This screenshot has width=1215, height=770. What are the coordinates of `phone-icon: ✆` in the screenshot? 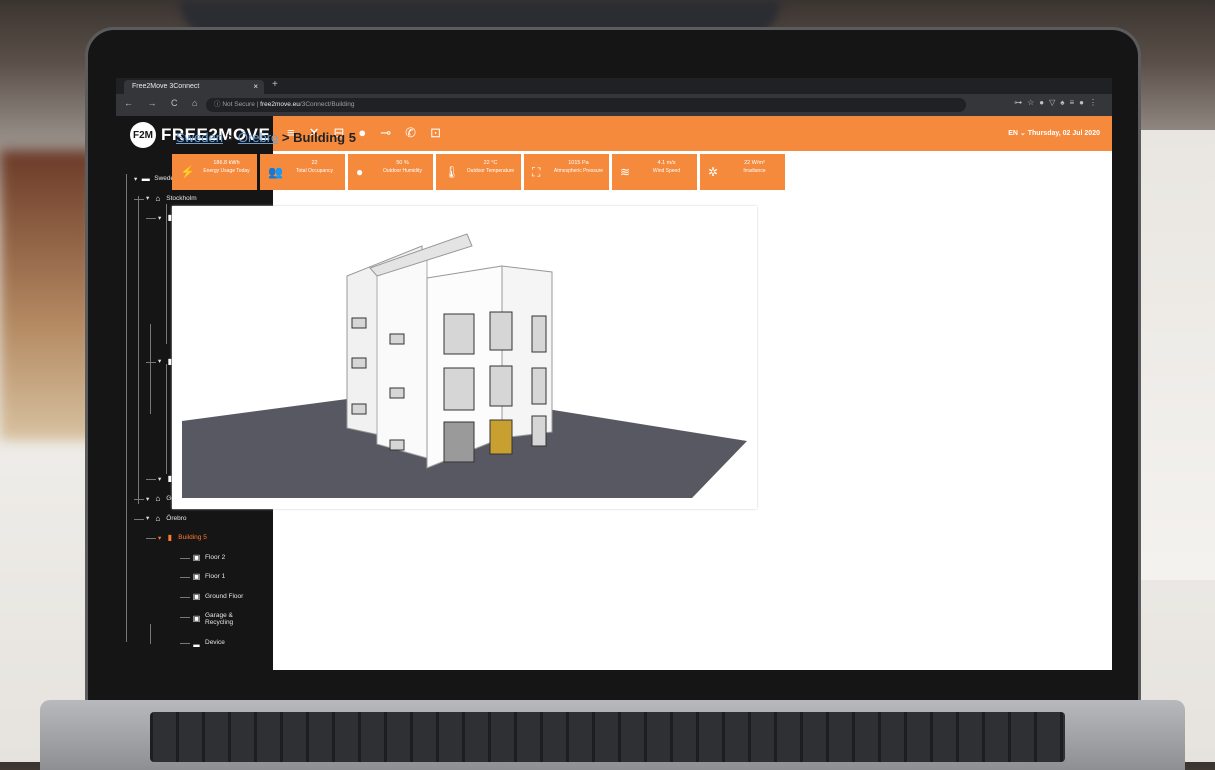 It's located at (410, 133).